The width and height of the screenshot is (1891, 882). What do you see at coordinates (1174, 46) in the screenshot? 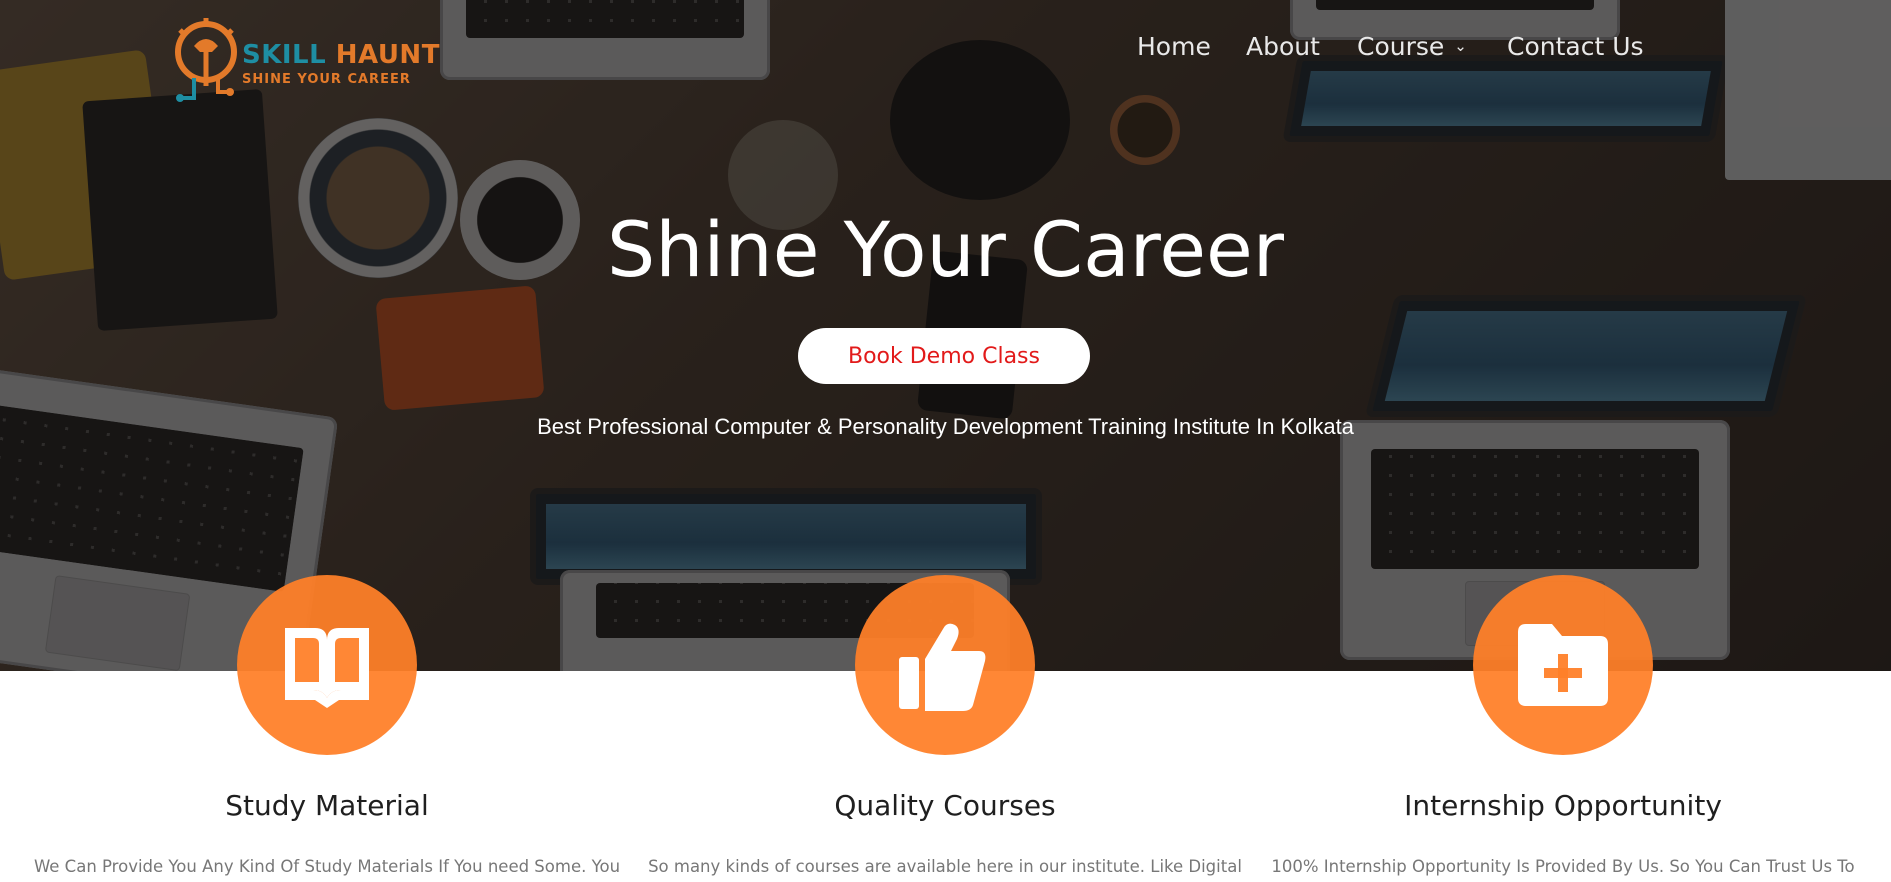
I see `nav-item-home: Home` at bounding box center [1174, 46].